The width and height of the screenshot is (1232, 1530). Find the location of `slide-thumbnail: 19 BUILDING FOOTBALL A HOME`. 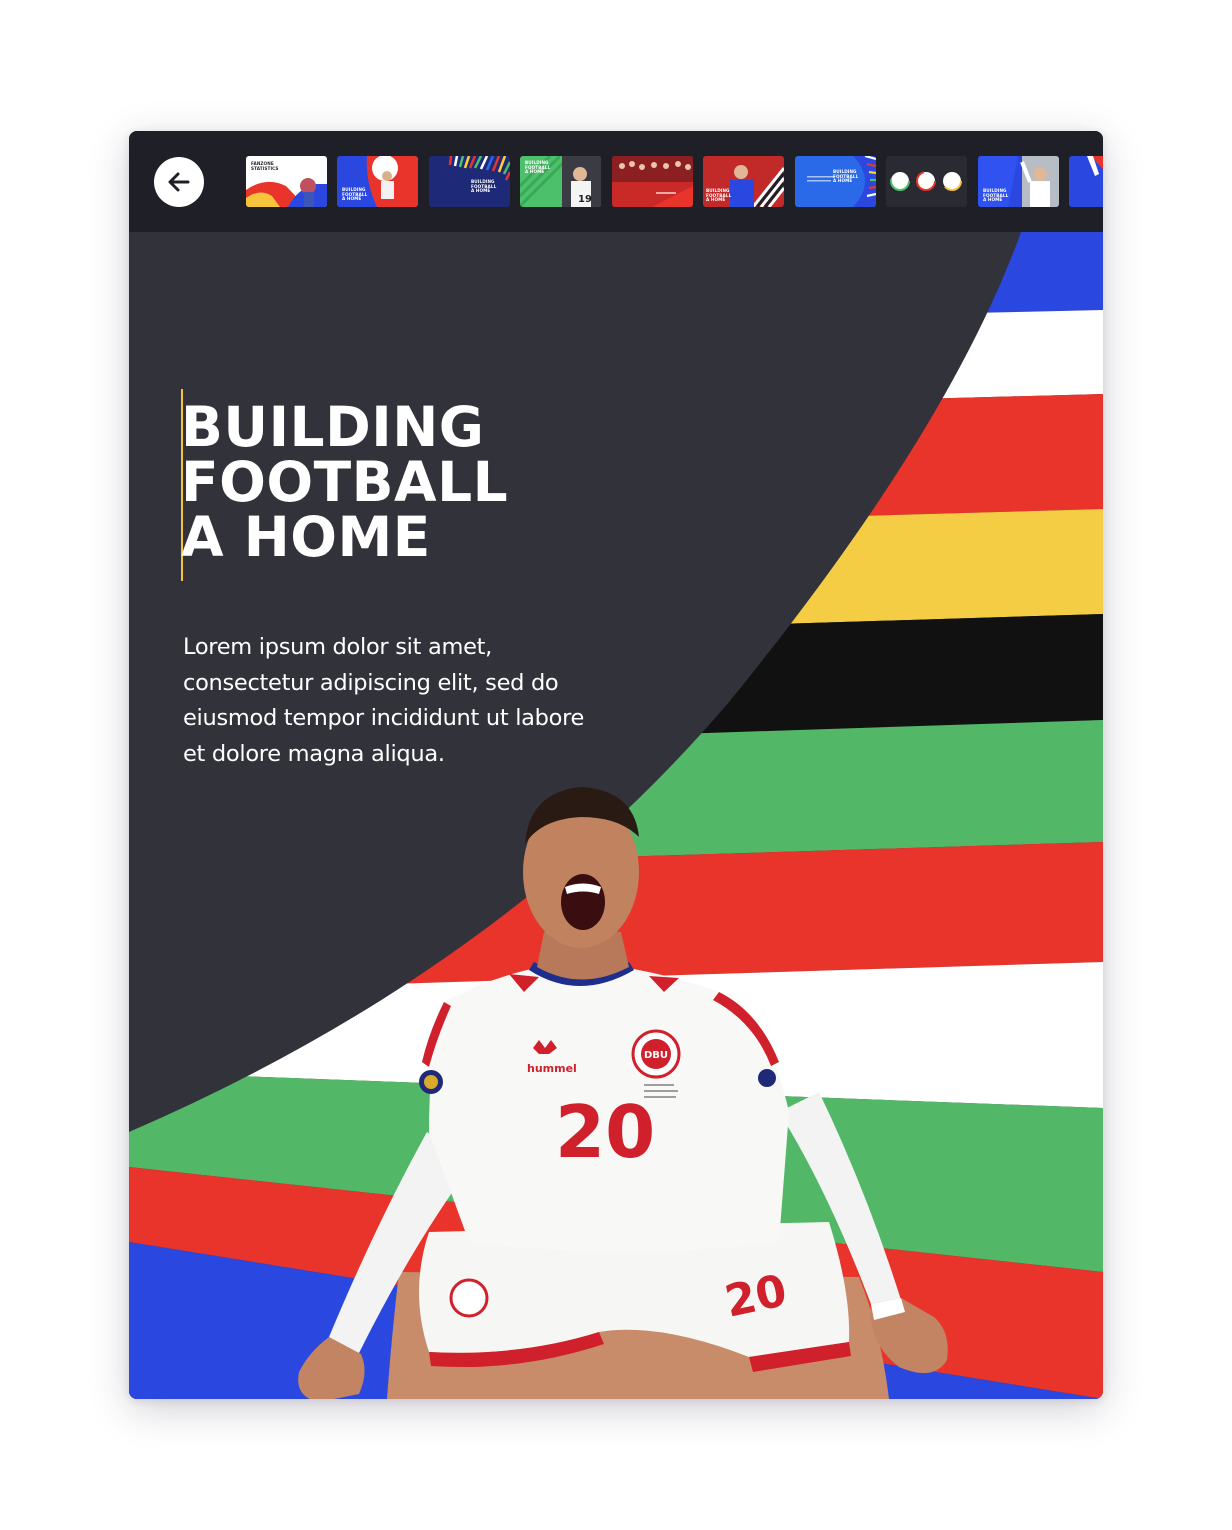

slide-thumbnail: 19 BUILDING FOOTBALL A HOME is located at coordinates (560, 181).